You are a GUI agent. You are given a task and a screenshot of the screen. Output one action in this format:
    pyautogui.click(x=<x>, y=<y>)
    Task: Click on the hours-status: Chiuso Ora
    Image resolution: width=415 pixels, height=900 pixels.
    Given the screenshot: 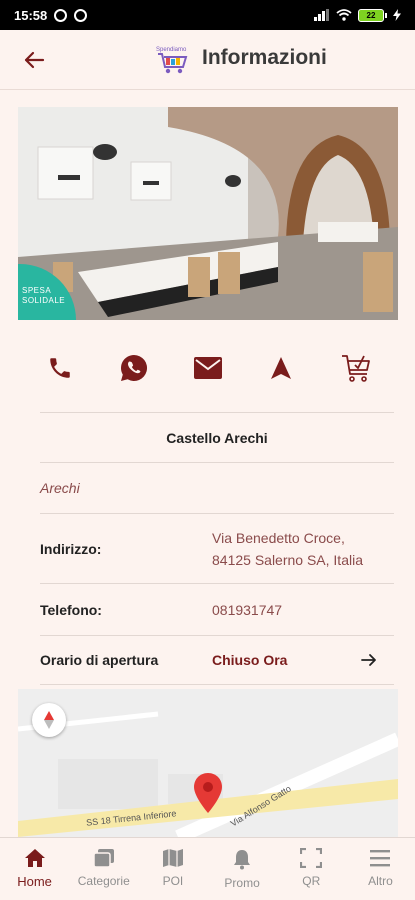 What is the action you would take?
    pyautogui.click(x=250, y=660)
    